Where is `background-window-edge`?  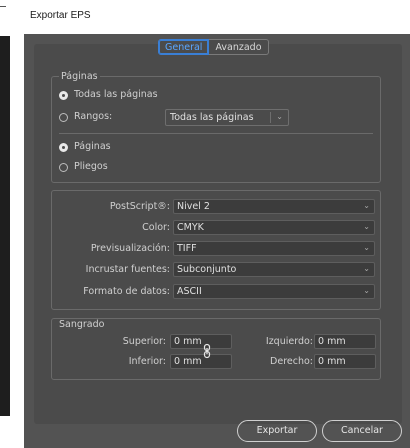
background-window-edge is located at coordinates (5, 224).